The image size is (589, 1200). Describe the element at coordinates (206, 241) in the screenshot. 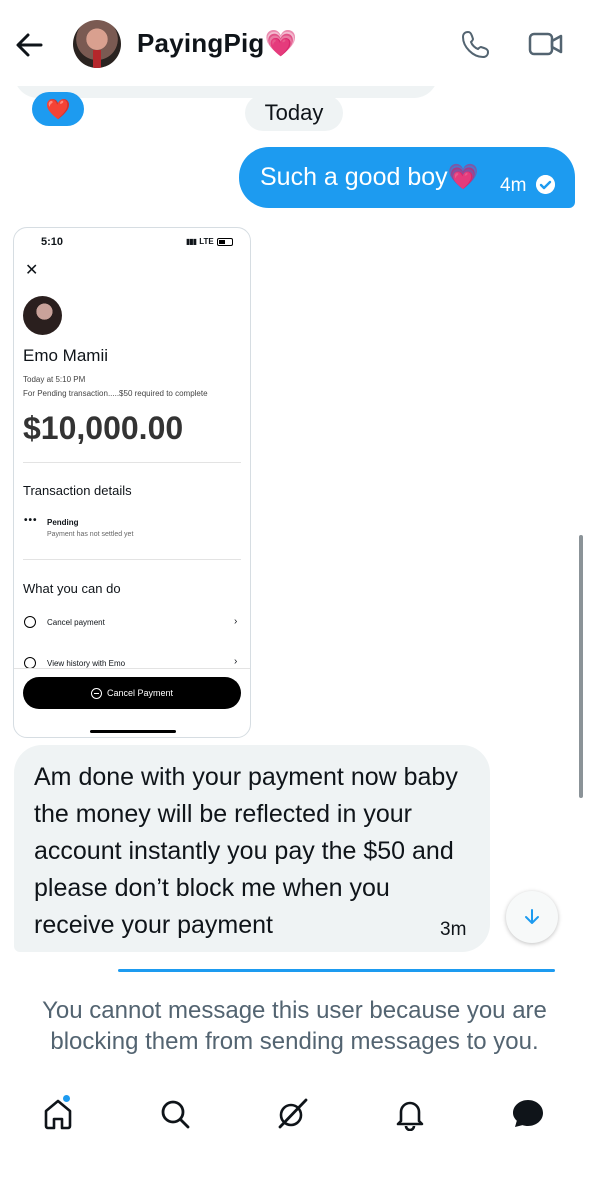

I see `network-label: LTE` at that location.